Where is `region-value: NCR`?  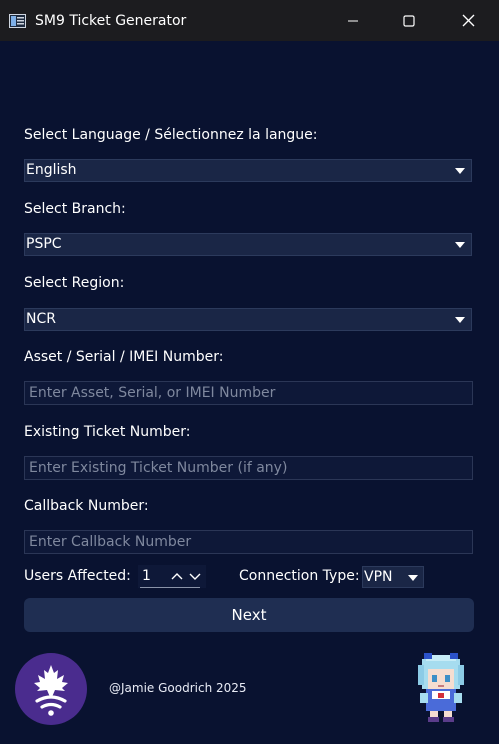
region-value: NCR is located at coordinates (41, 319).